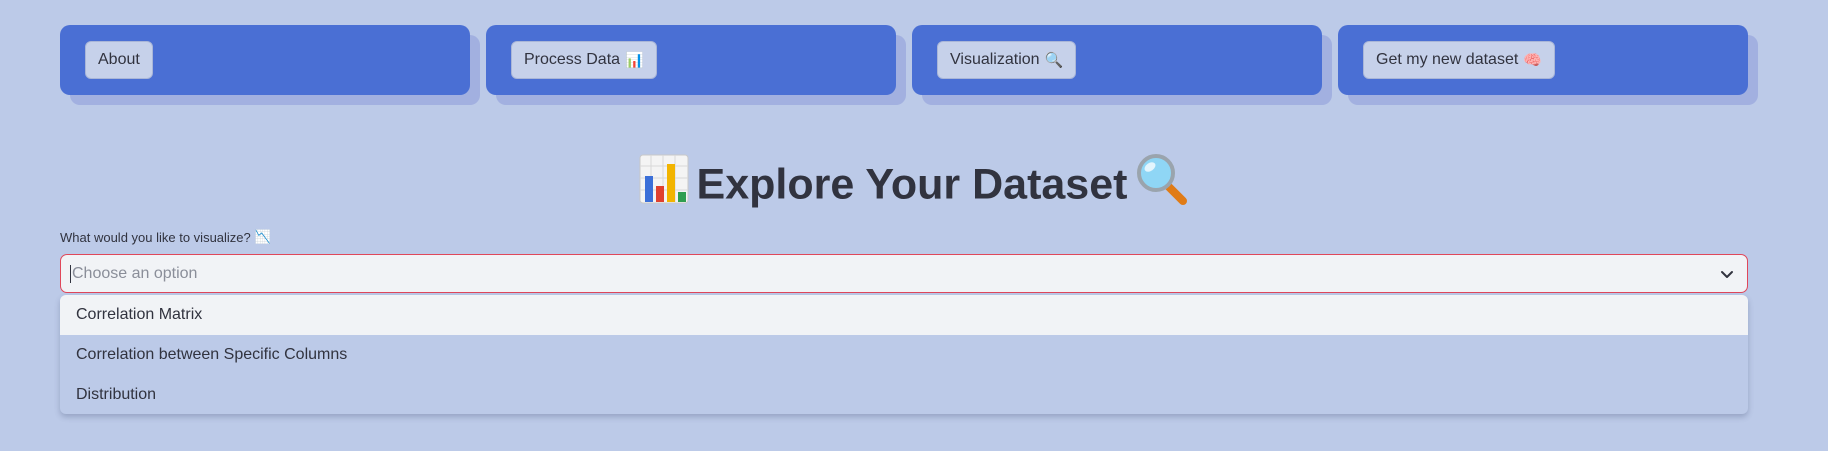 The image size is (1828, 451). I want to click on magnifier-icon: 🔍, so click(1054, 60).